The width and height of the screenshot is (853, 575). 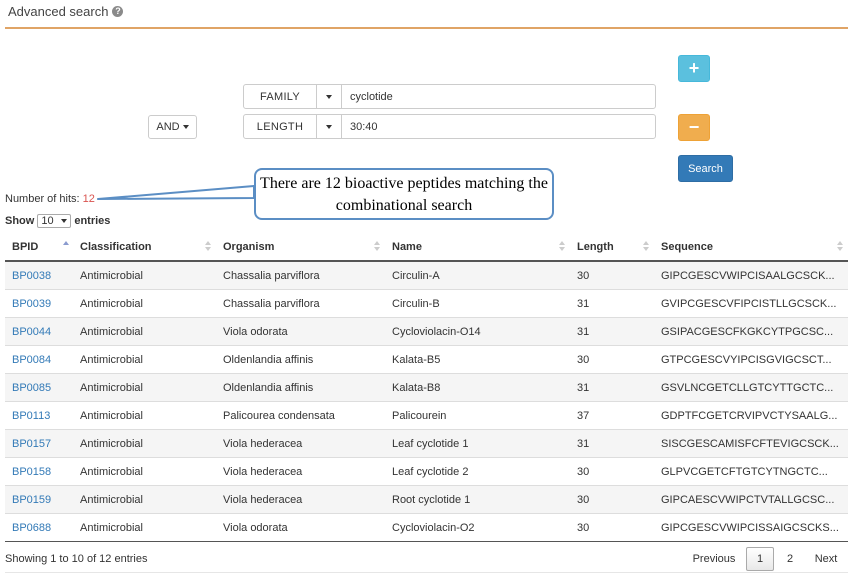 What do you see at coordinates (144, 248) in the screenshot?
I see `column-header-classification: Classification` at bounding box center [144, 248].